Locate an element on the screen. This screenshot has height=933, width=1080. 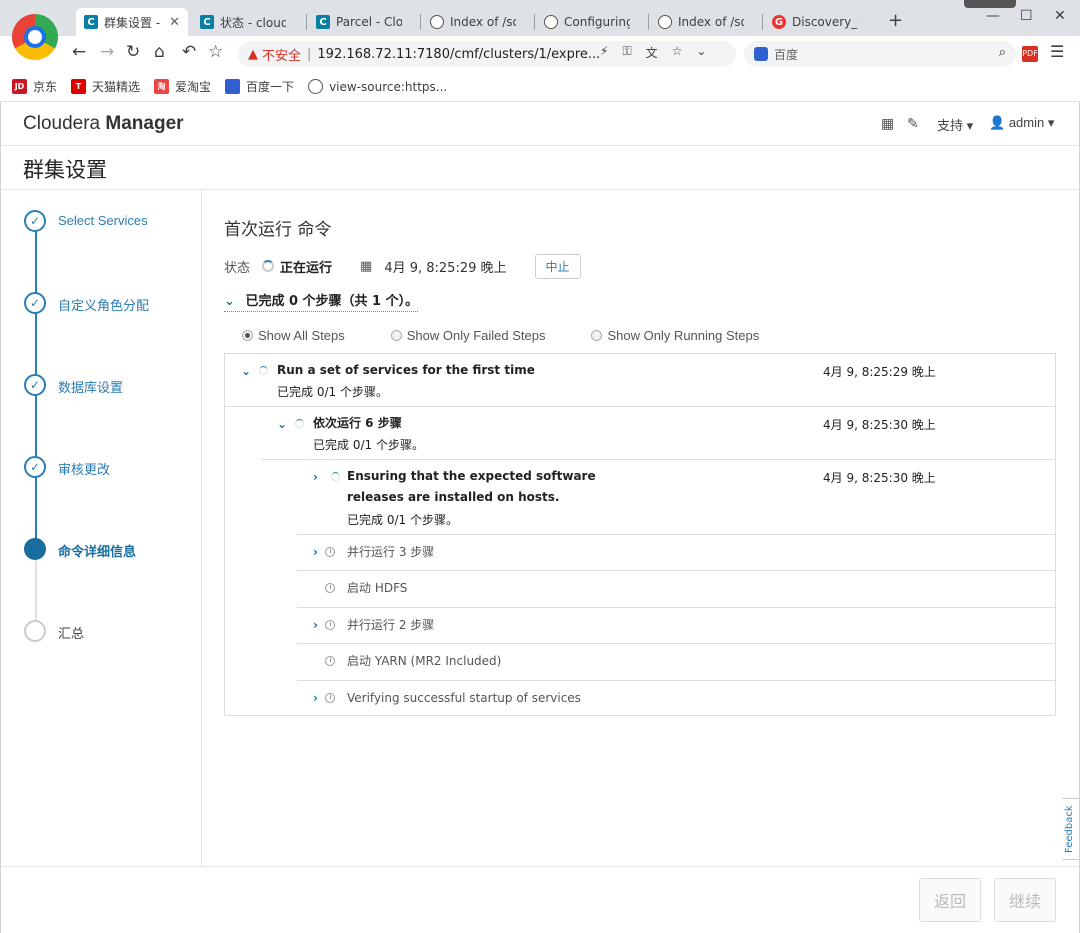
step-label: 汇总 is located at coordinates (71, 633).